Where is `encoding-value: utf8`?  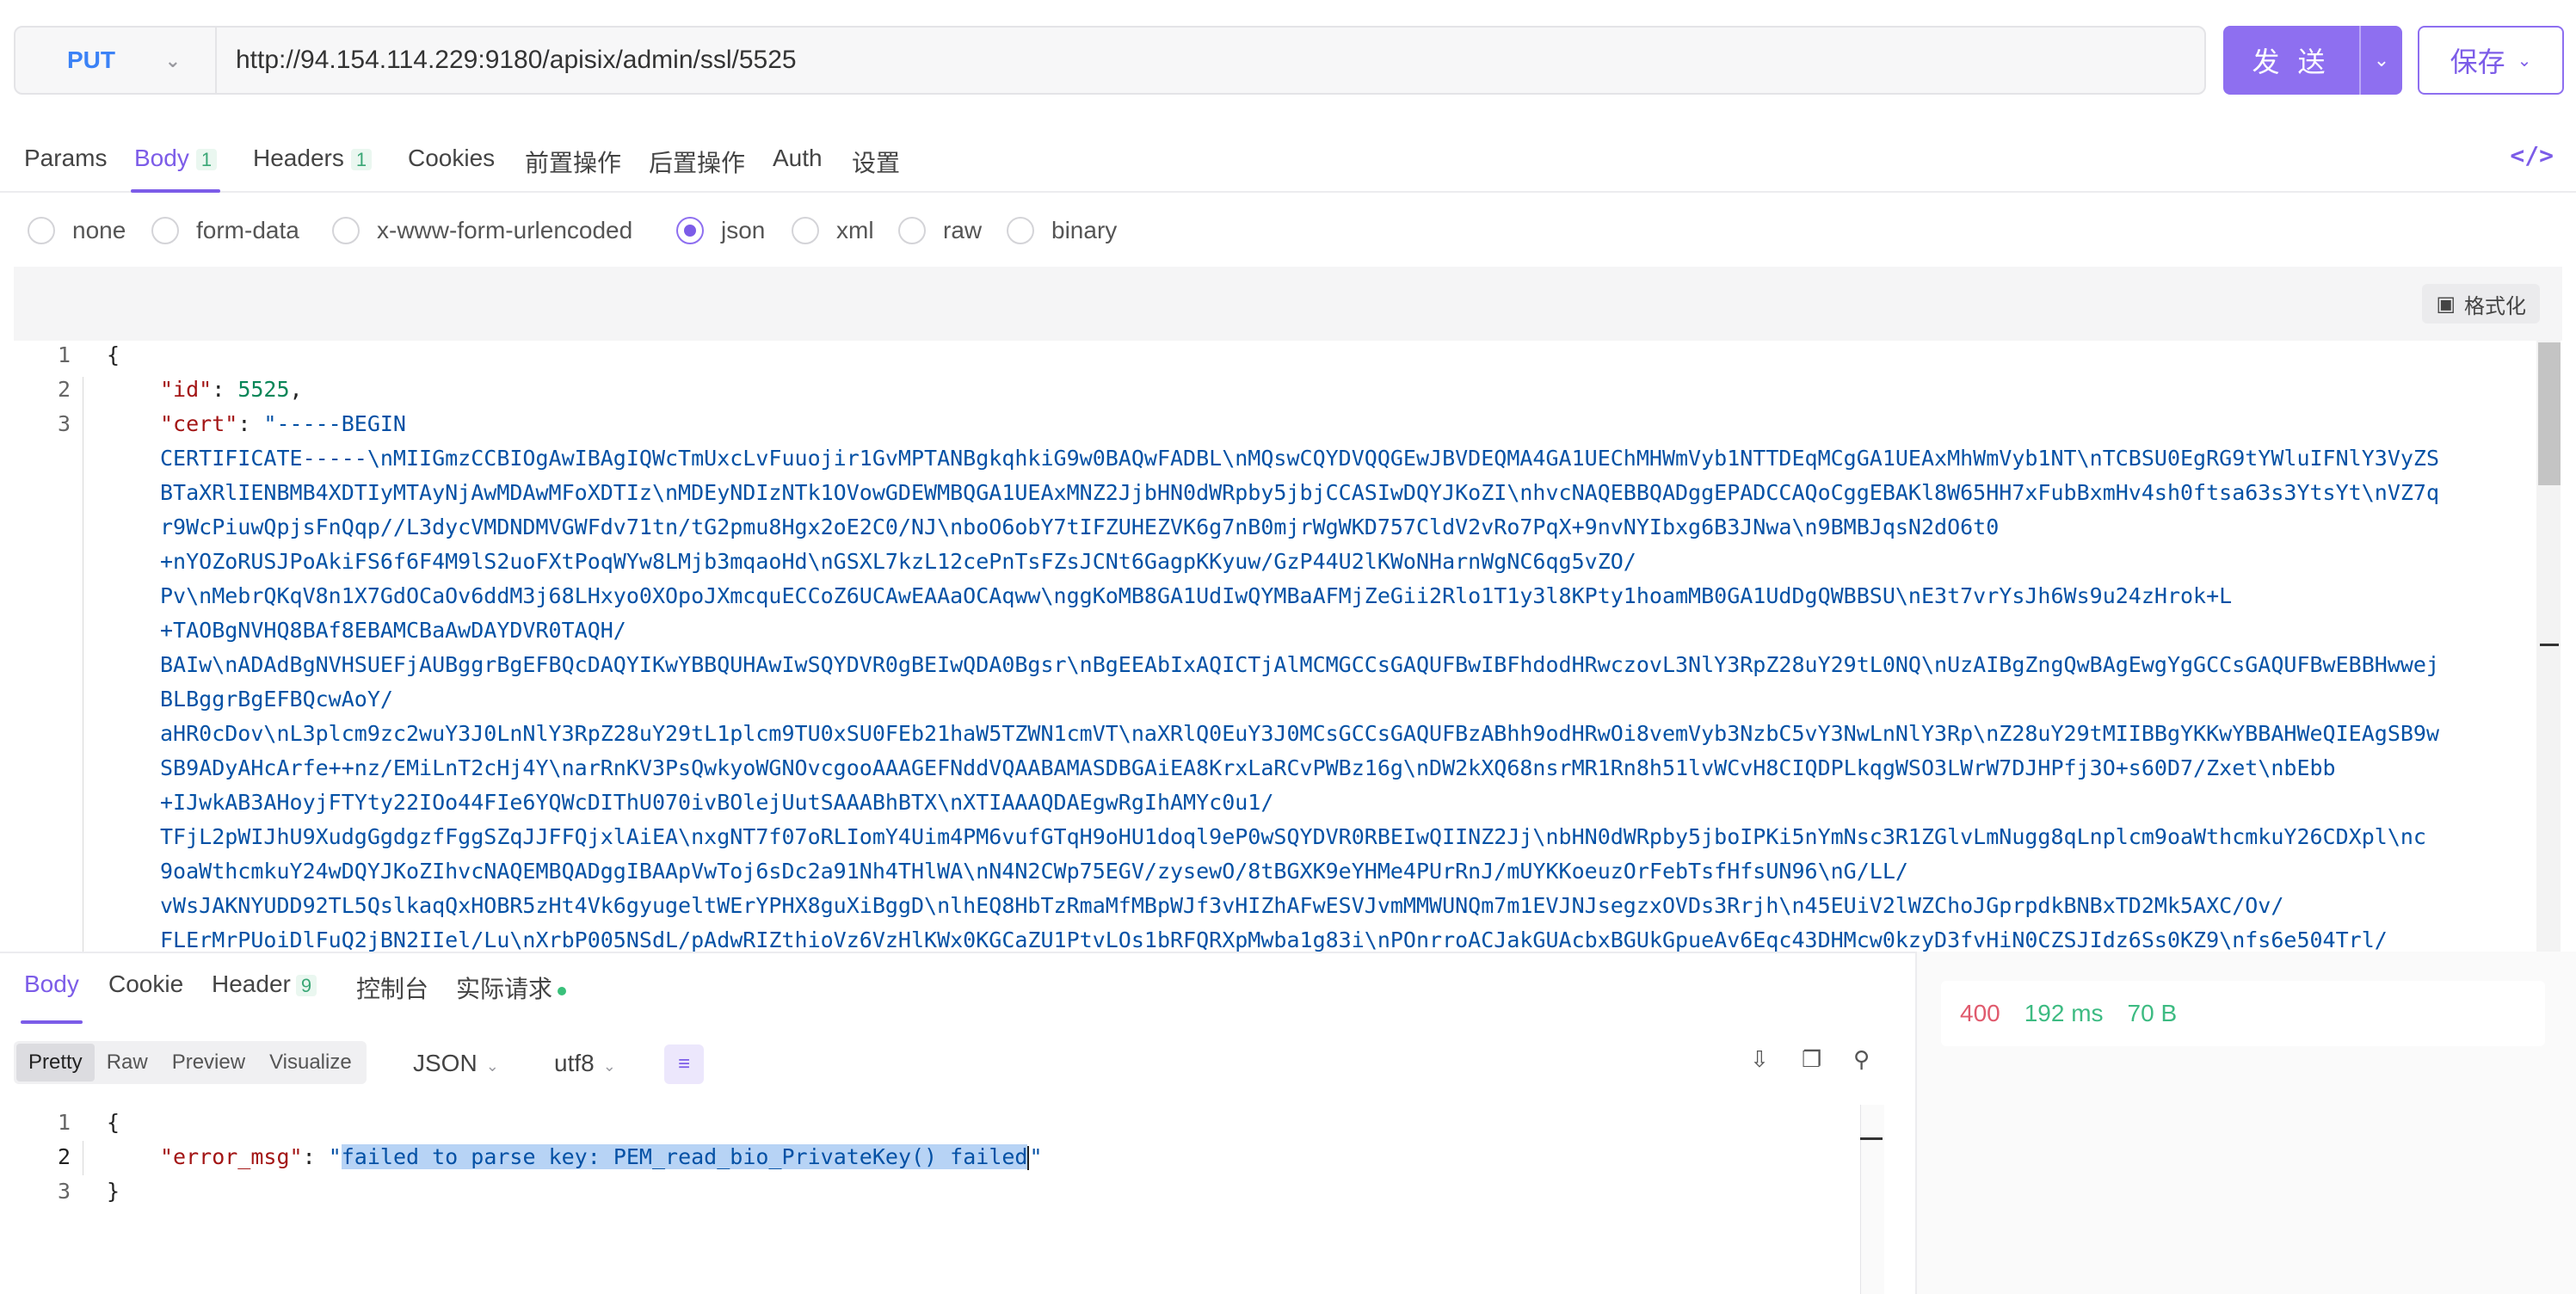
encoding-value: utf8 is located at coordinates (574, 1063).